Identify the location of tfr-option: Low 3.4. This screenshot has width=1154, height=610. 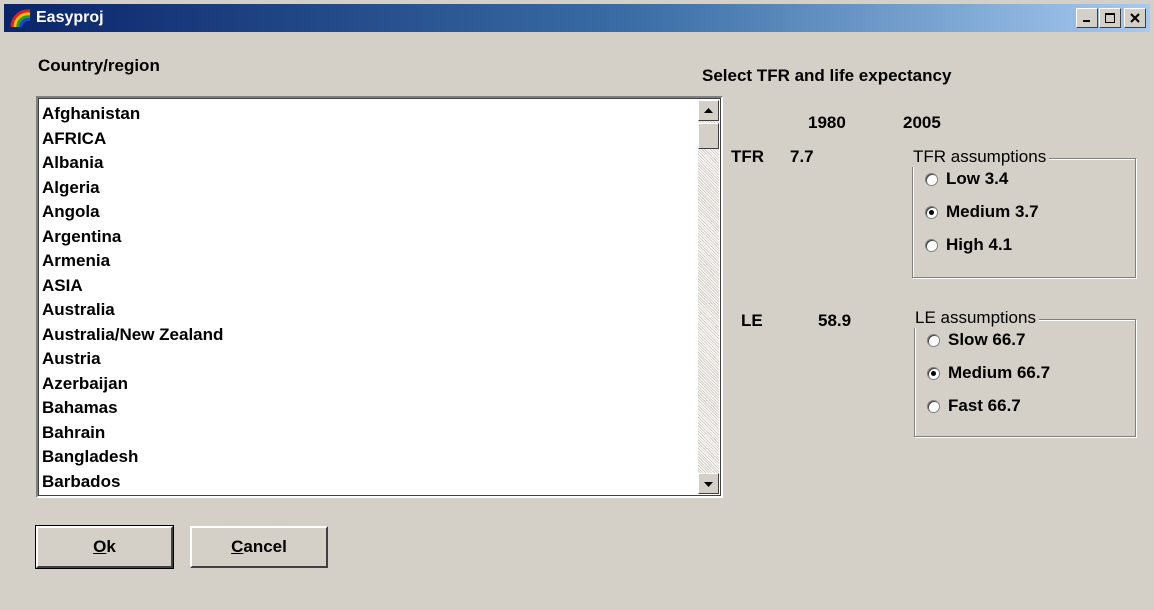
(966, 179).